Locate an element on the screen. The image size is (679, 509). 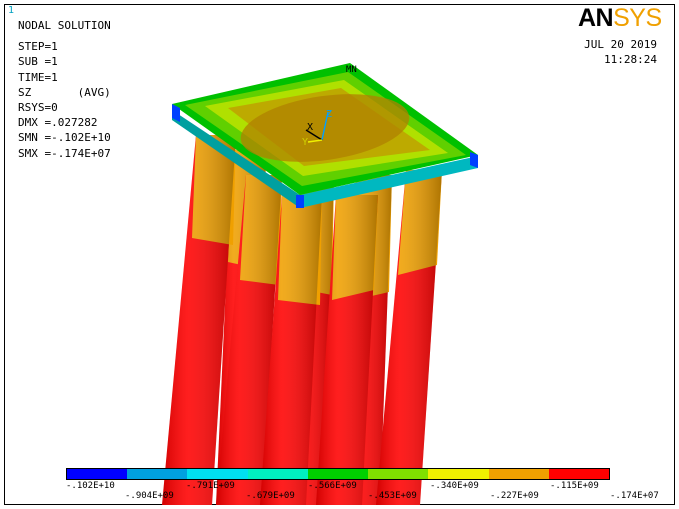
legend-label-top: -.115E+09 is located at coordinates (574, 486).